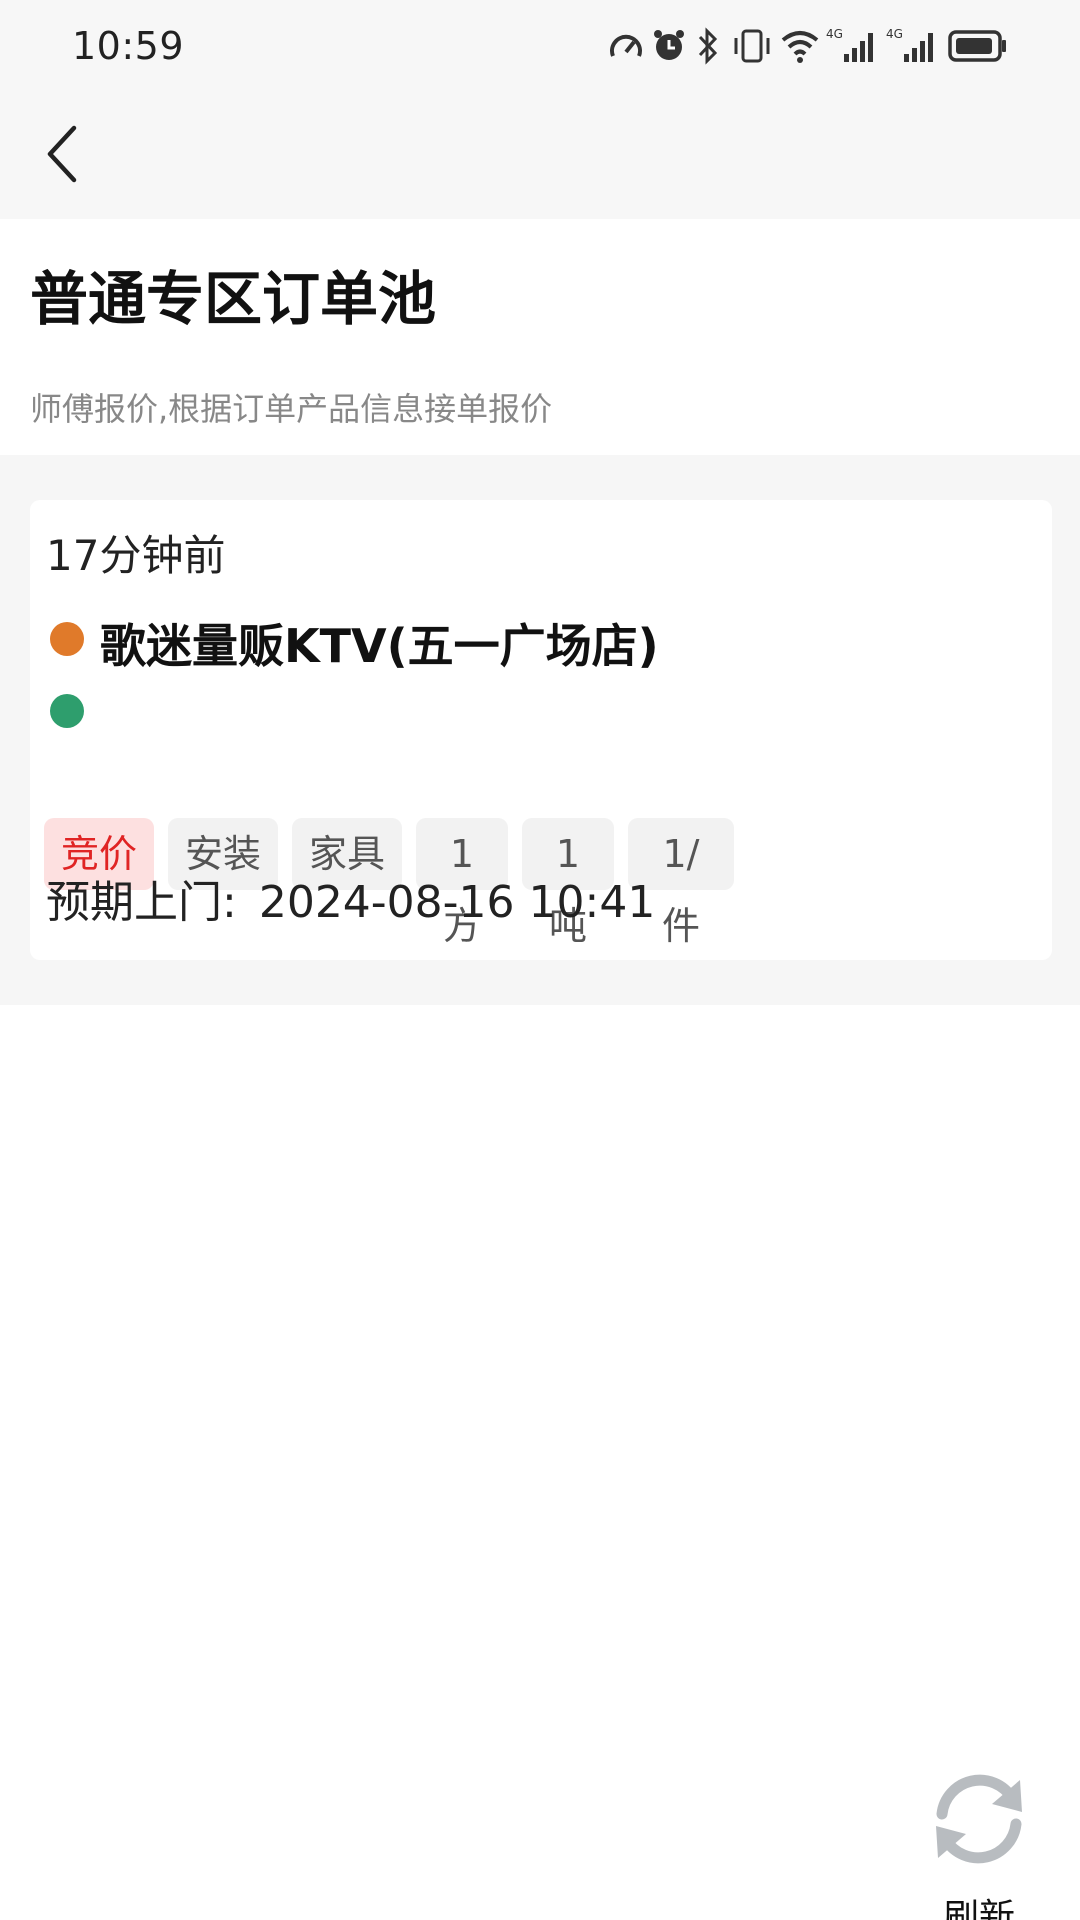  Describe the element at coordinates (128, 46) in the screenshot. I see `status-time: 10:59` at that location.